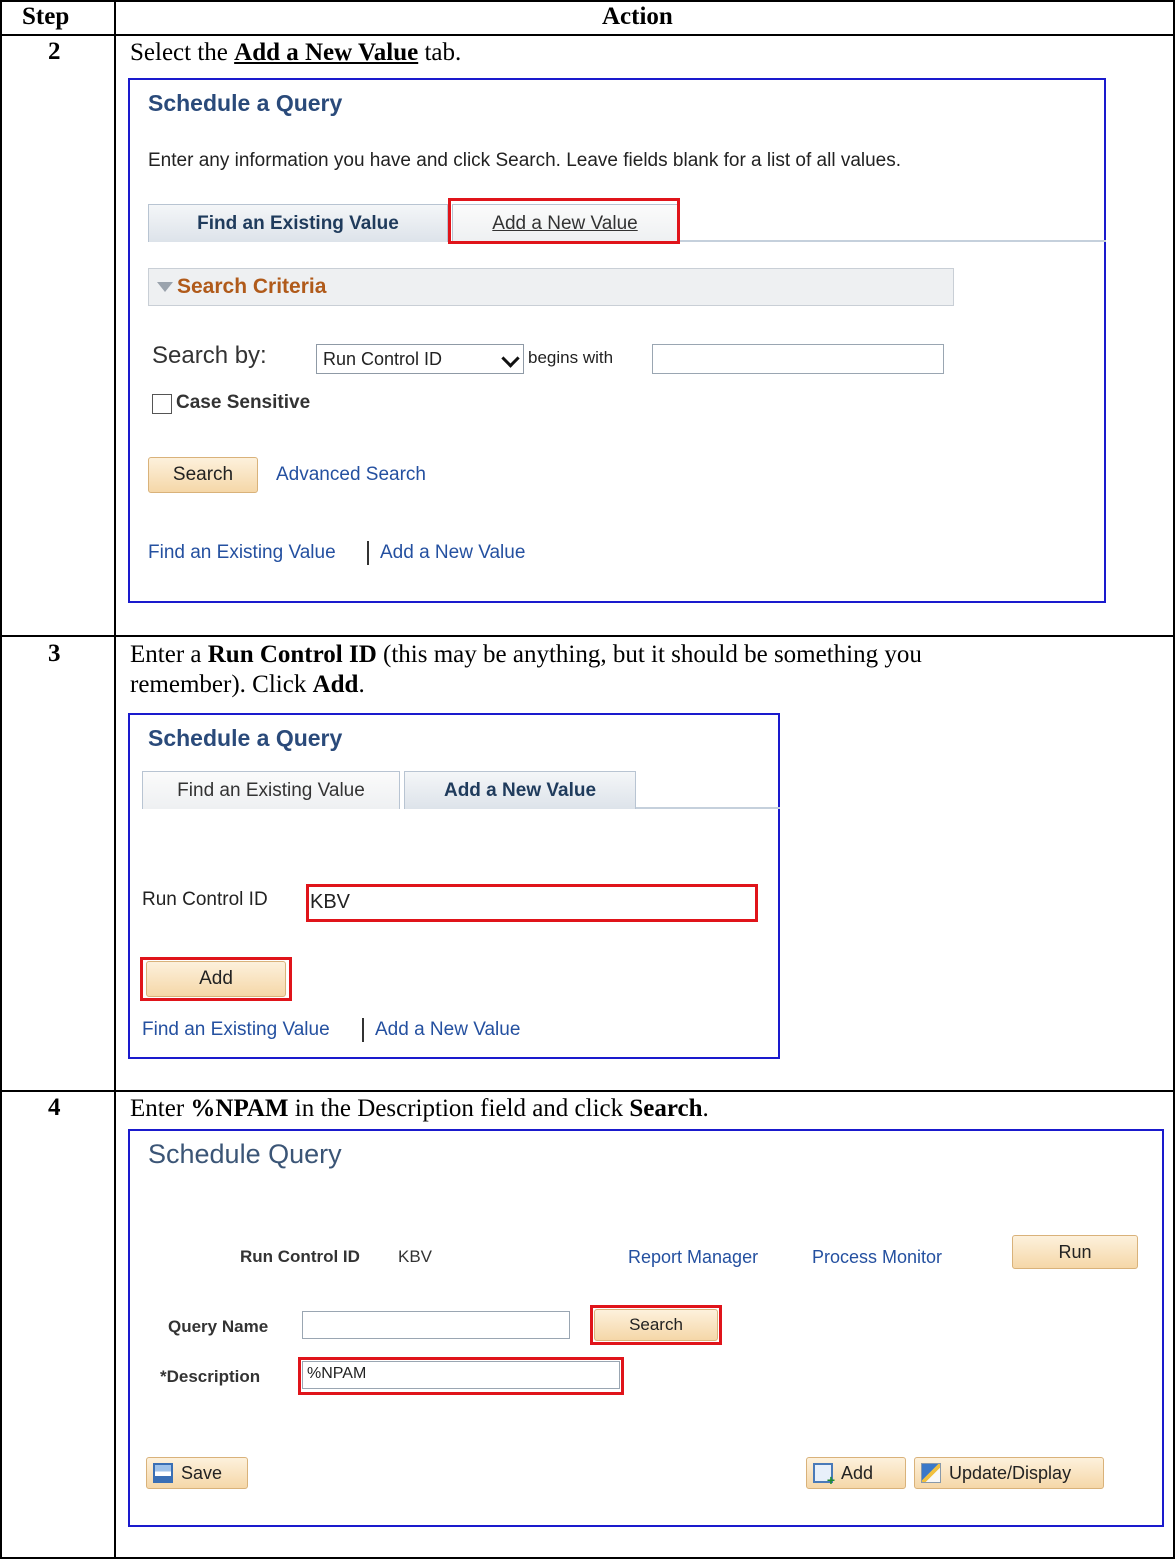 The width and height of the screenshot is (1175, 1559). What do you see at coordinates (252, 286) in the screenshot?
I see `criteria-label: Search Criteria` at bounding box center [252, 286].